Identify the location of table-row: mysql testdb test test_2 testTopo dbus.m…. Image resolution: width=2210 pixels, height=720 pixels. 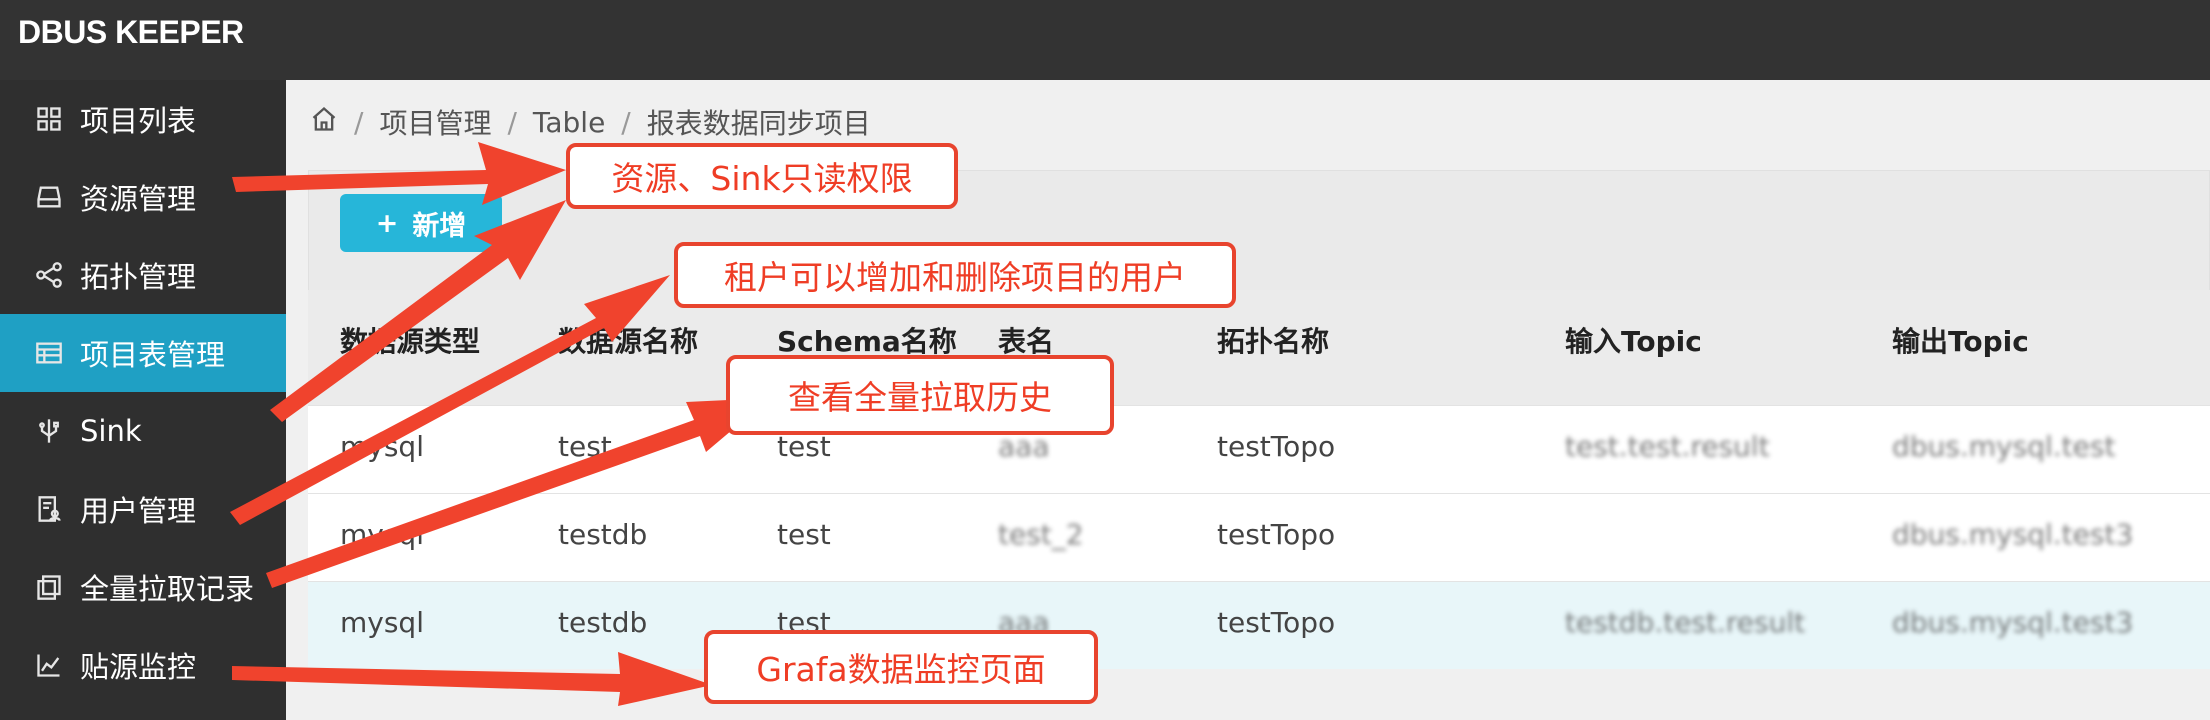
(1259, 537).